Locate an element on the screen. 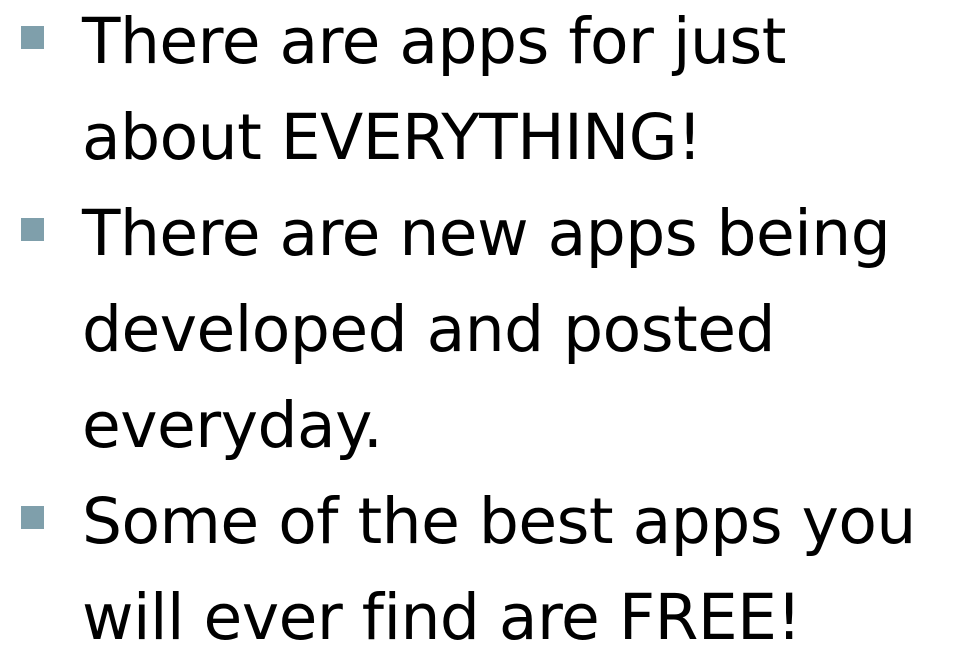 Image resolution: width=955 pixels, height=666 pixels. bullet-text-line: about EVERYTHING! is located at coordinates (392, 137).